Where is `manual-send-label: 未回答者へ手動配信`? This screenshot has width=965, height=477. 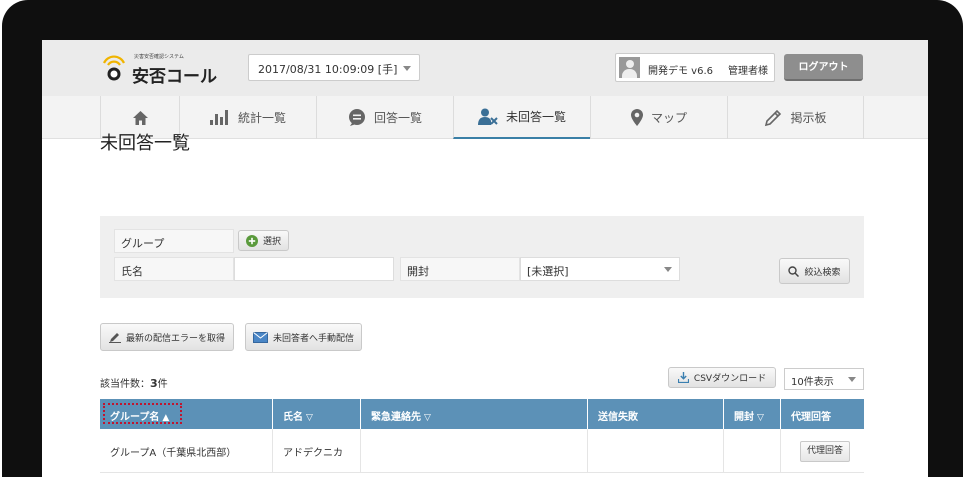
manual-send-label: 未回答者へ手動配信 is located at coordinates (313, 338).